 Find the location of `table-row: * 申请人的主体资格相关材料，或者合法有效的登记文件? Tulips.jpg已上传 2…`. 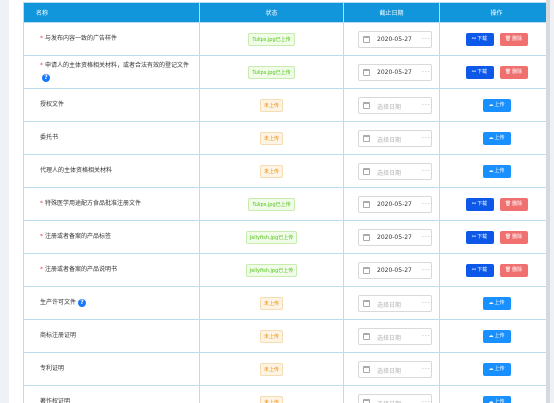

table-row: * 申请人的主体资格相关材料，或者合法有效的登记文件? Tulips.jpg已上传 2… is located at coordinates (286, 72).